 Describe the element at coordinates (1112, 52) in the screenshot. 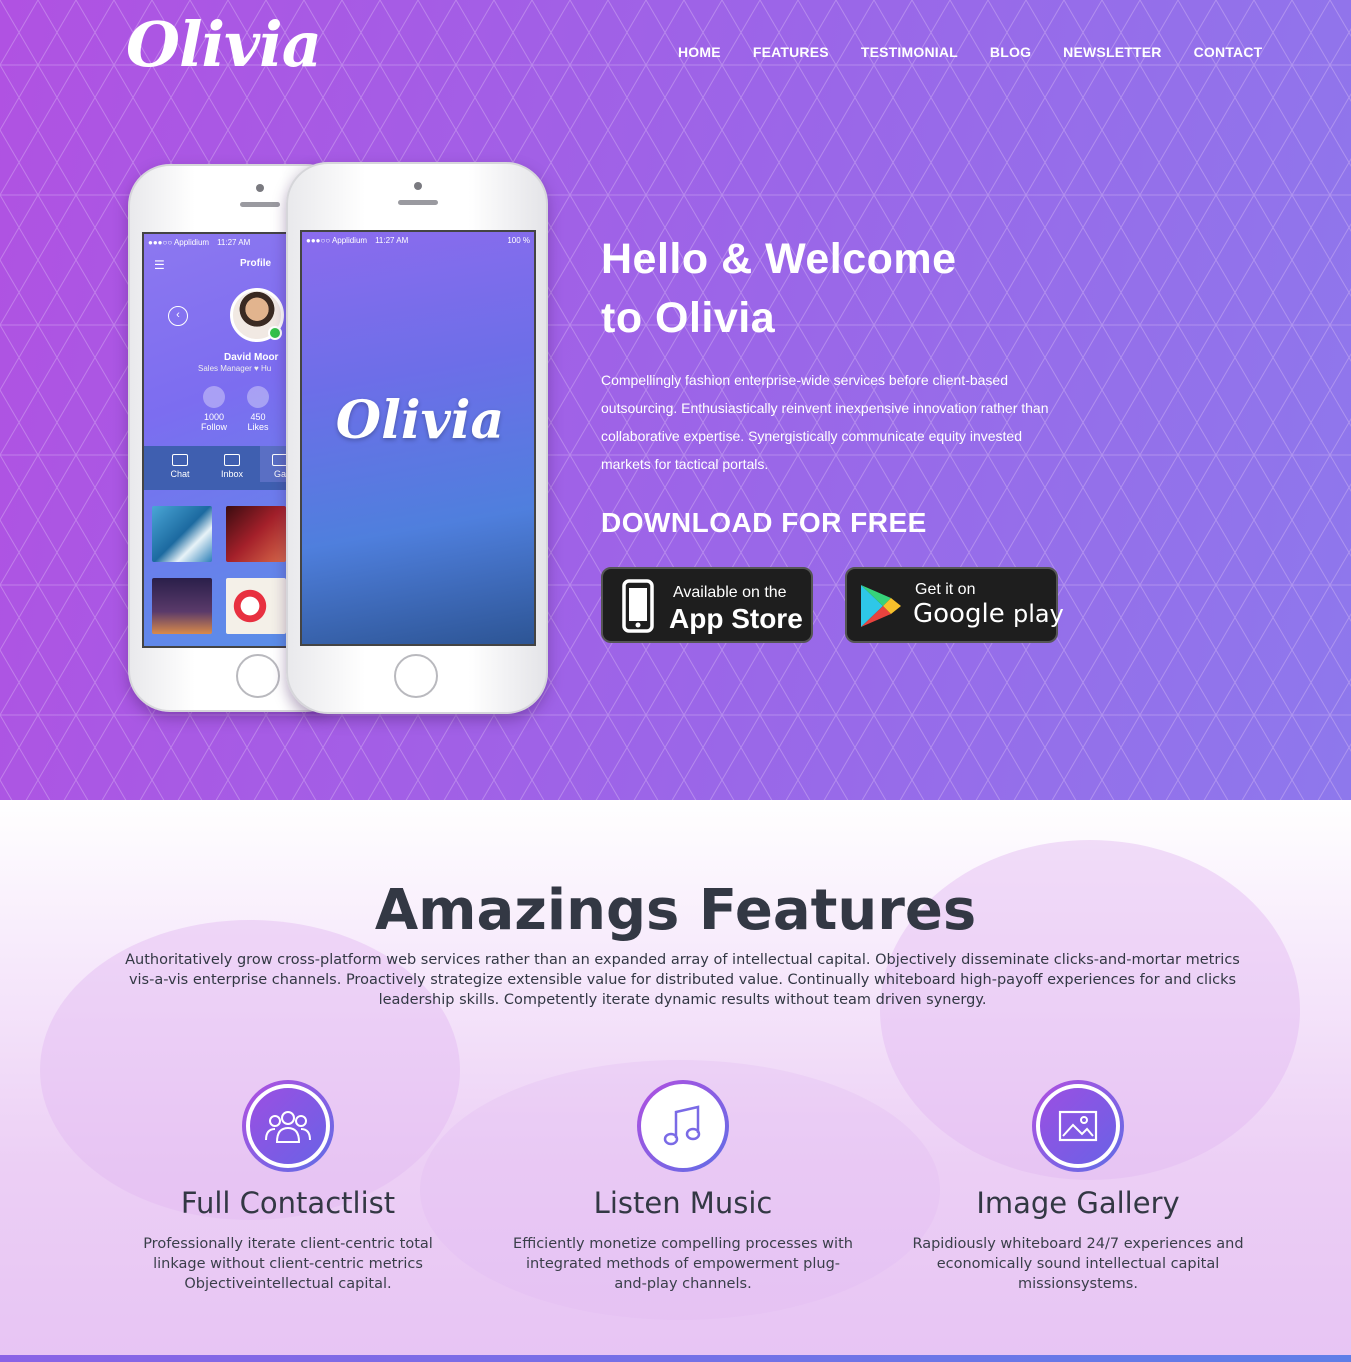

I see `nav-newsletter: NEWSLETTER` at that location.